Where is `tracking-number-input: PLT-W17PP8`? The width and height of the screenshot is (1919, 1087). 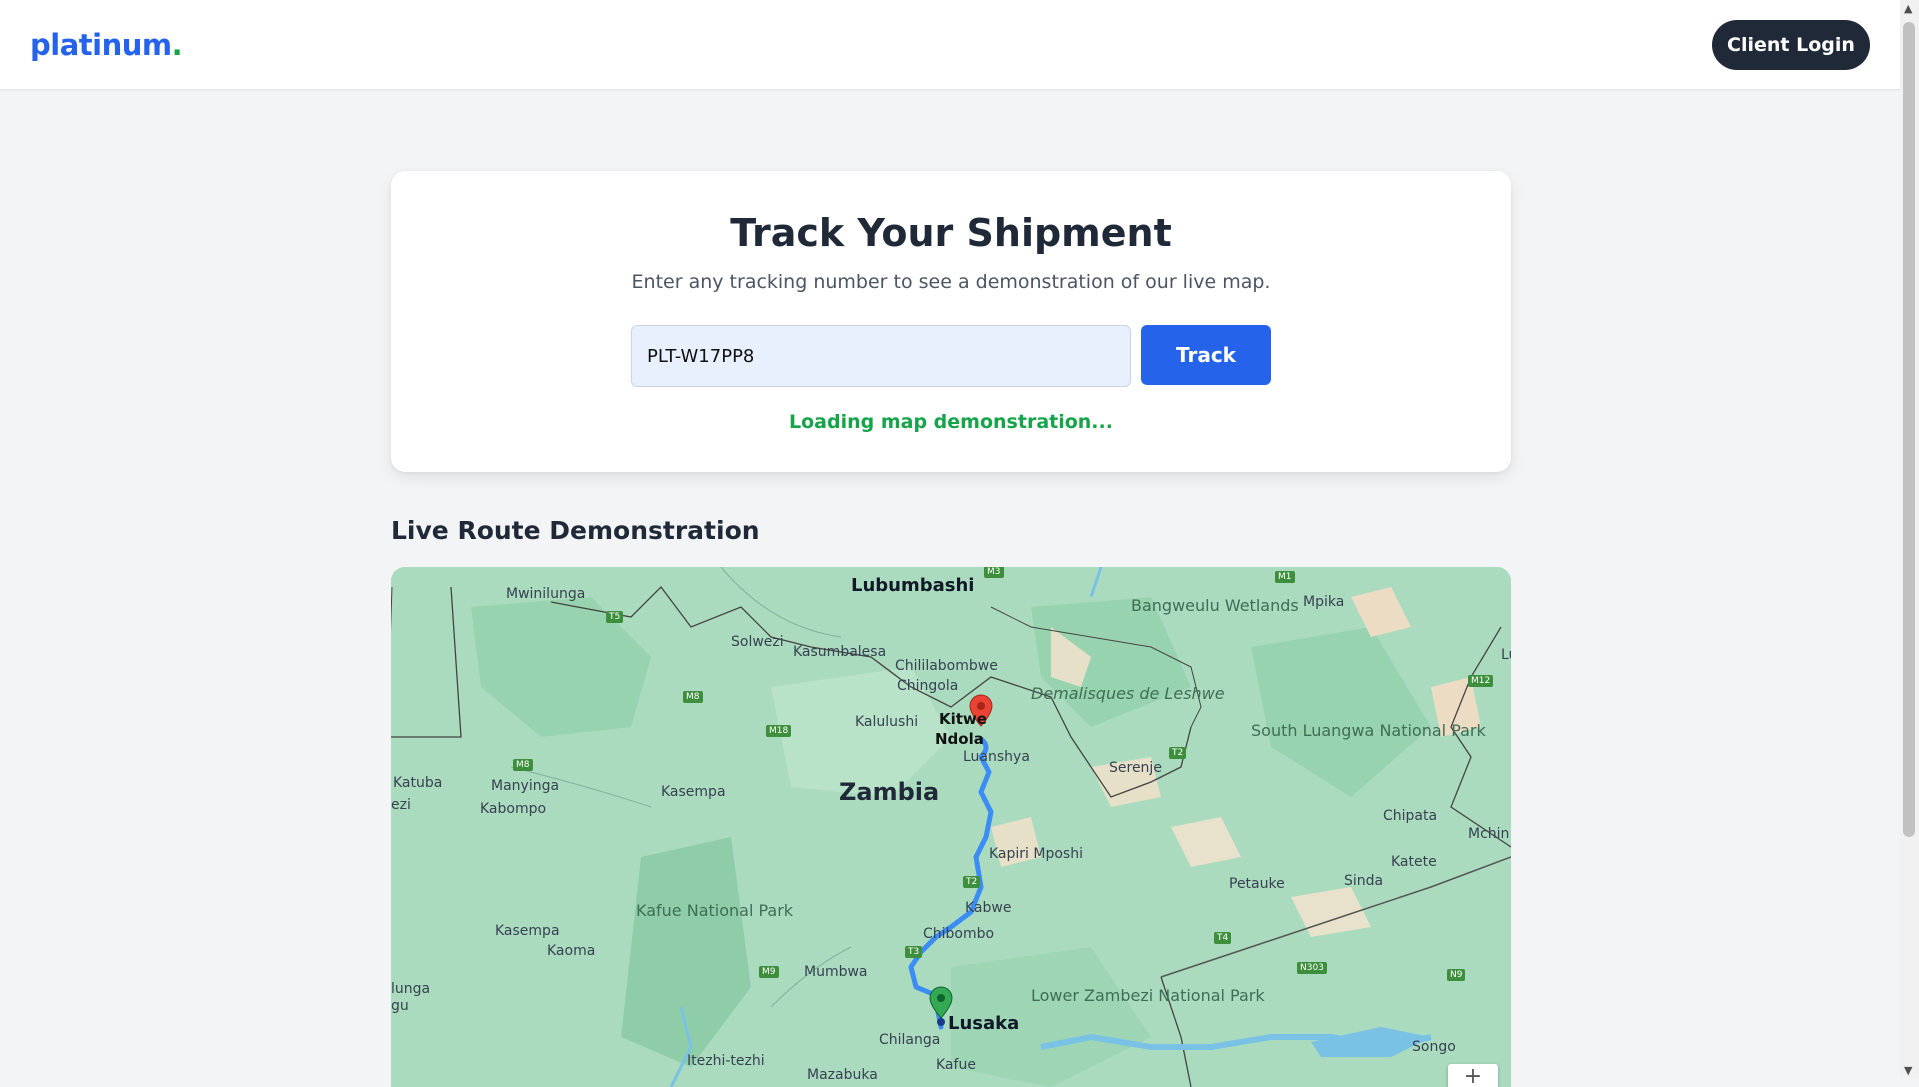 tracking-number-input: PLT-W17PP8 is located at coordinates (881, 356).